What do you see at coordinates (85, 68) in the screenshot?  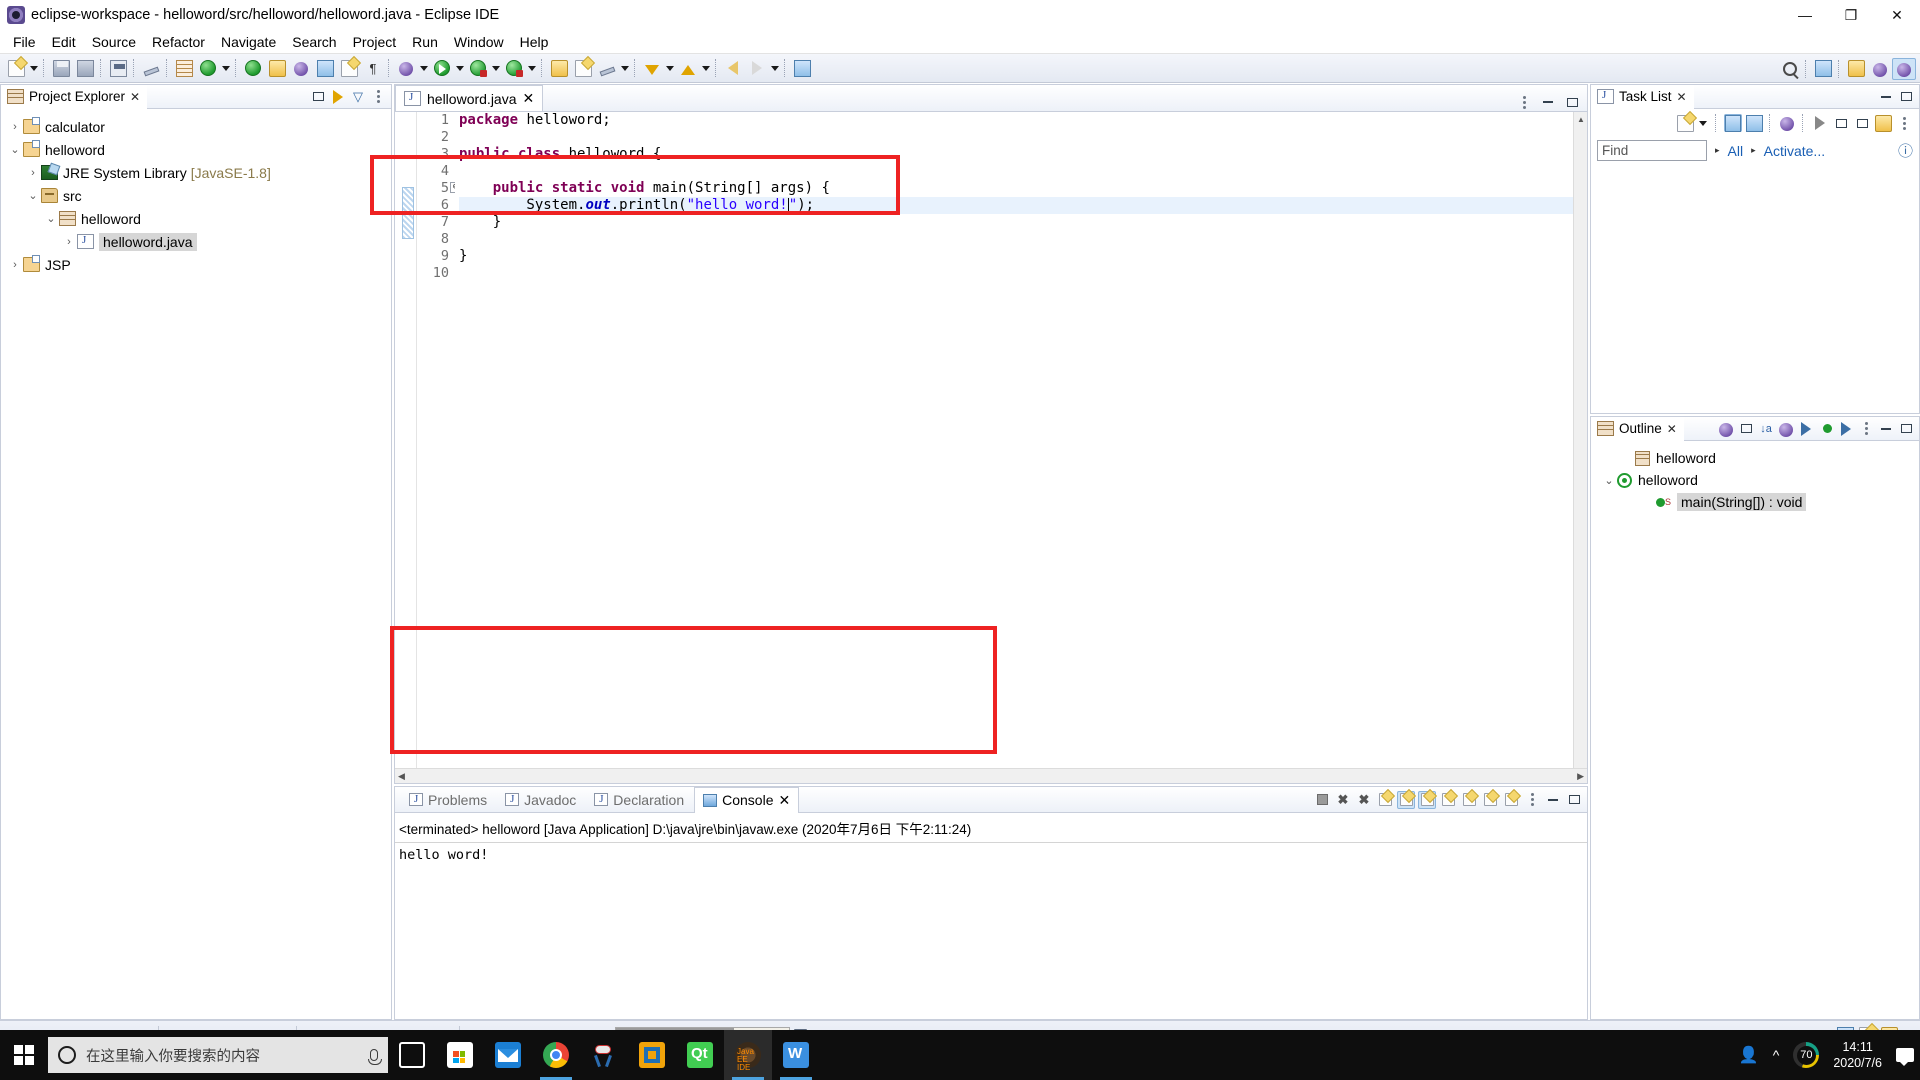 I see `save-all-icon` at bounding box center [85, 68].